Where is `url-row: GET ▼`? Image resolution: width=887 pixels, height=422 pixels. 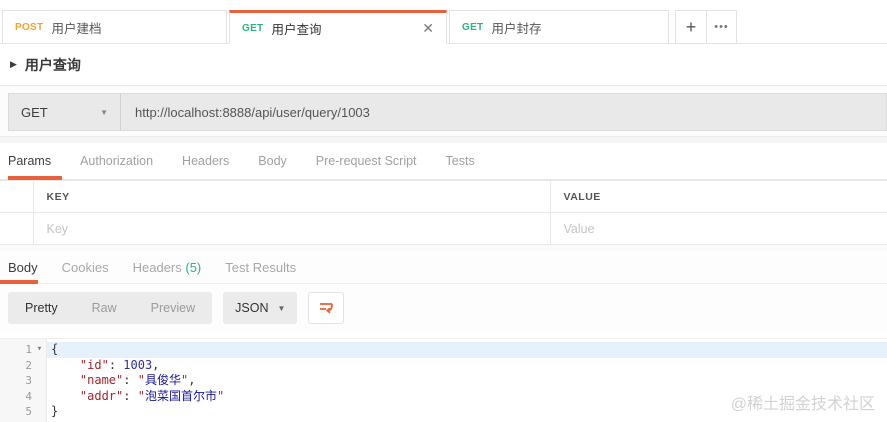 url-row: GET ▼ is located at coordinates (443, 111).